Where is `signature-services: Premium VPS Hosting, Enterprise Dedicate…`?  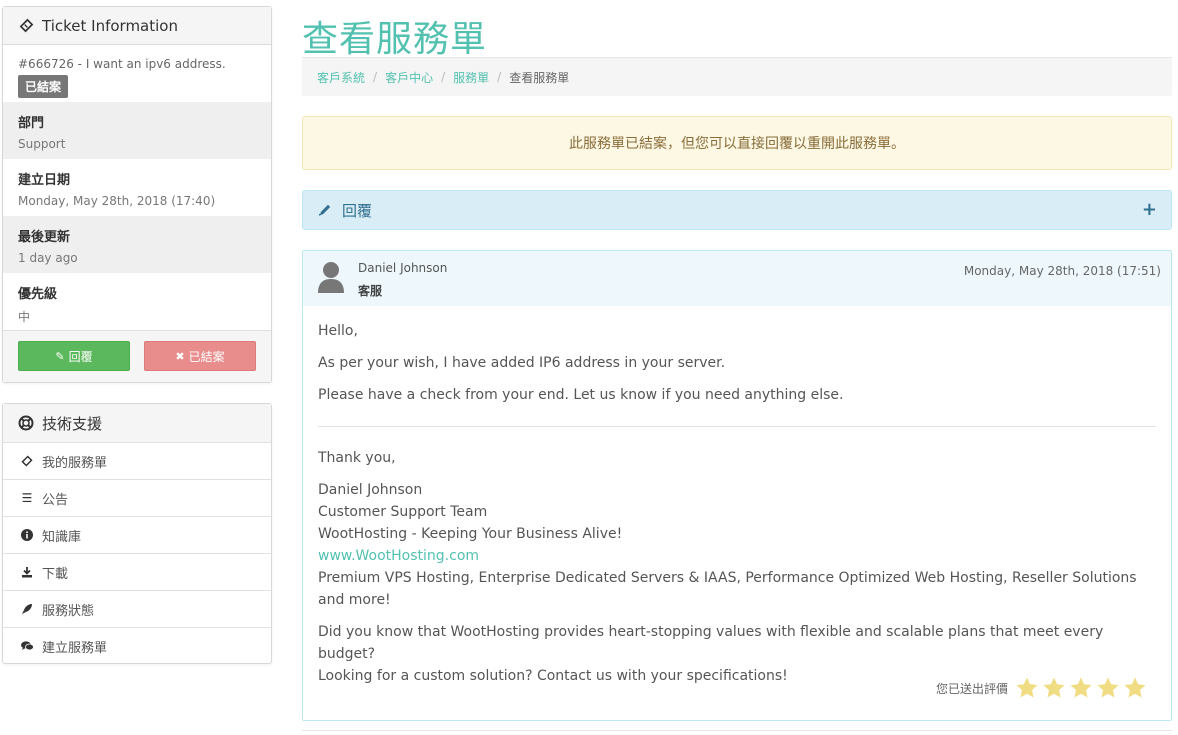 signature-services: Premium VPS Hosting, Enterprise Dedicate… is located at coordinates (727, 589).